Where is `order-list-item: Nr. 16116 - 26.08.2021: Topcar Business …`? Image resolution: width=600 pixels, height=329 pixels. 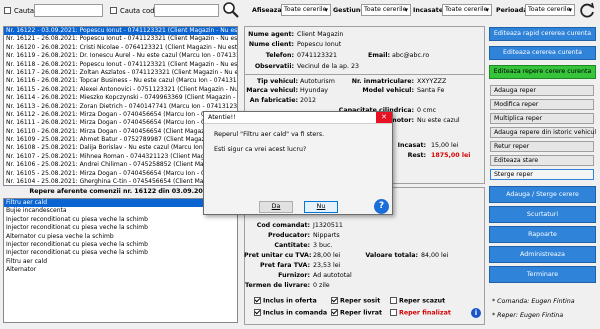
order-list-item: Nr. 16116 - 26.08.2021: Topcar Business … is located at coordinates (120, 81).